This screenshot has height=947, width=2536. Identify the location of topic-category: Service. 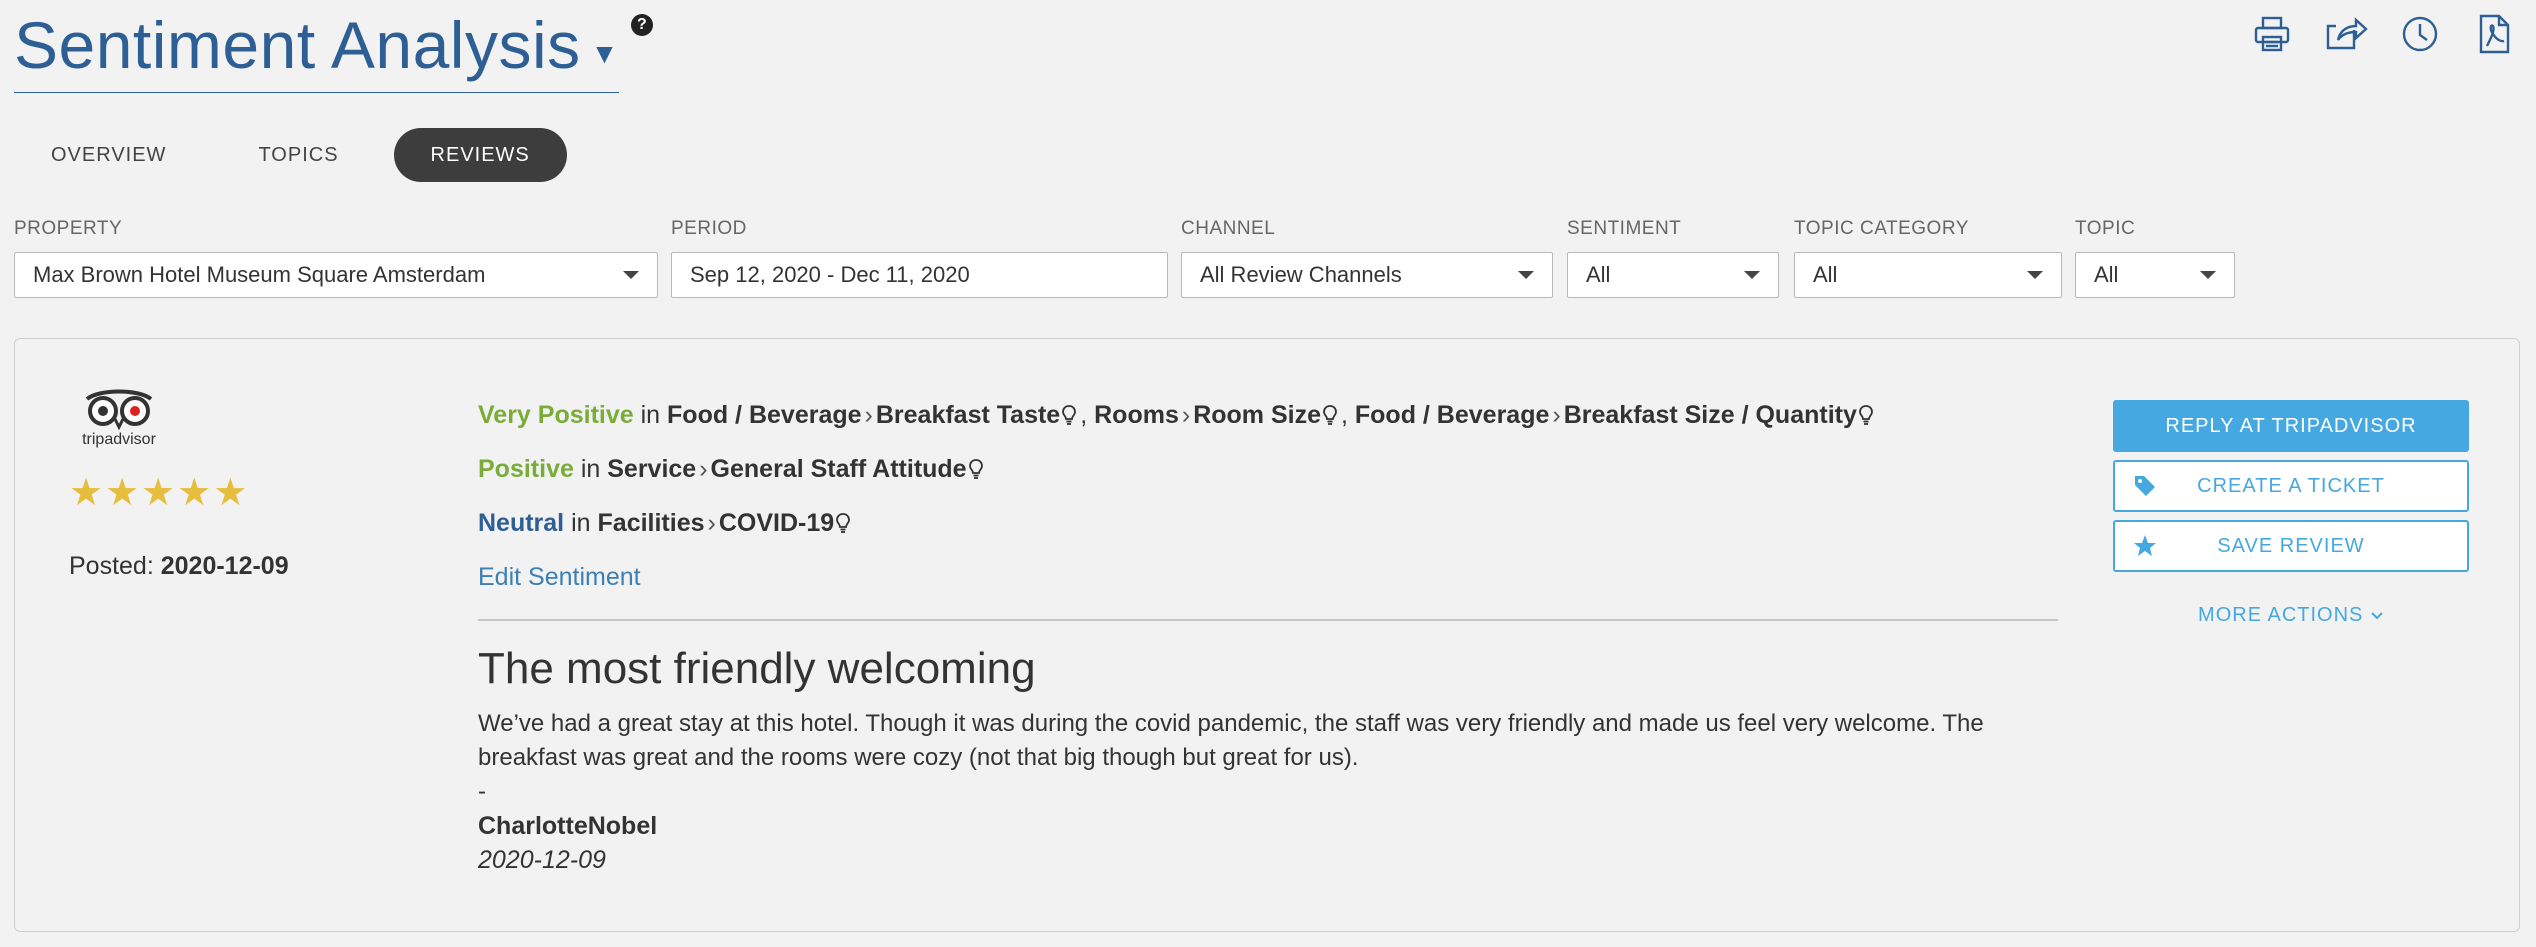
(652, 469).